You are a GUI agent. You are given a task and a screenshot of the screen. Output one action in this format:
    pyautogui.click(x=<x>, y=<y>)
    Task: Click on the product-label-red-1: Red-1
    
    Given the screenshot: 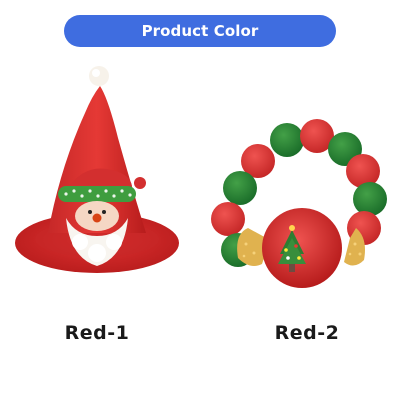 What is the action you would take?
    pyautogui.click(x=97, y=333)
    